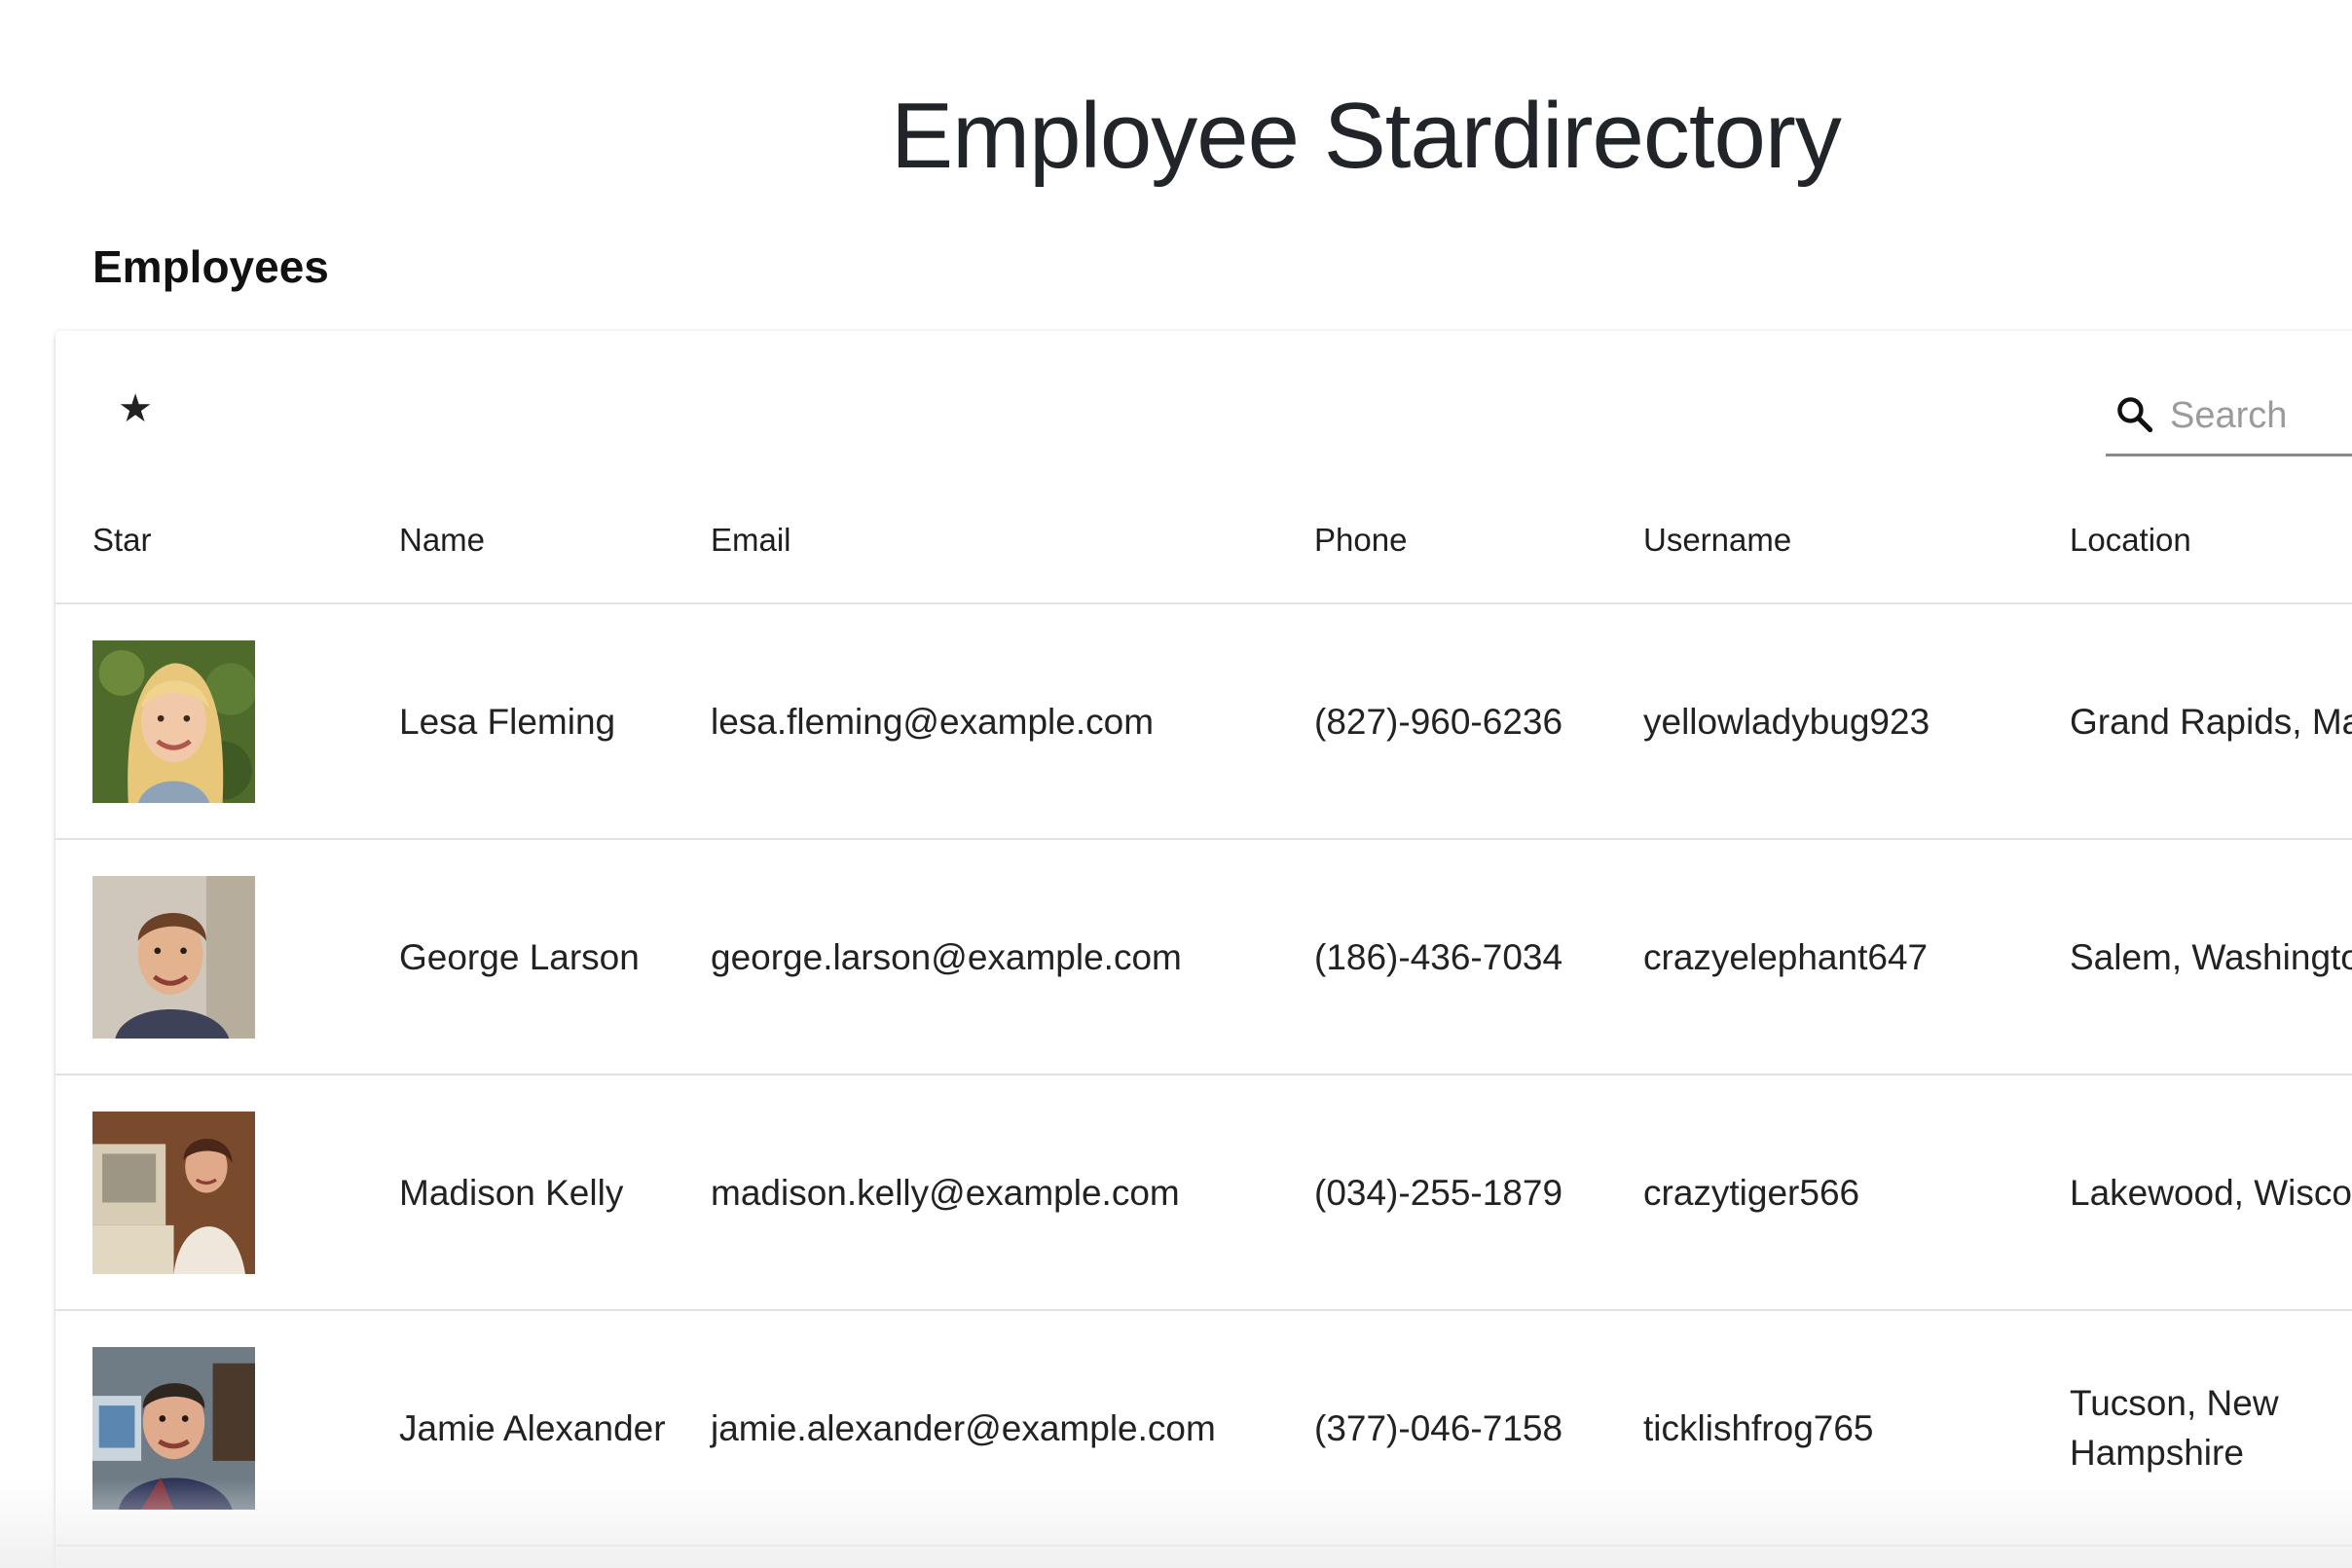 This screenshot has width=2352, height=1568. I want to click on search-icon, so click(2135, 415).